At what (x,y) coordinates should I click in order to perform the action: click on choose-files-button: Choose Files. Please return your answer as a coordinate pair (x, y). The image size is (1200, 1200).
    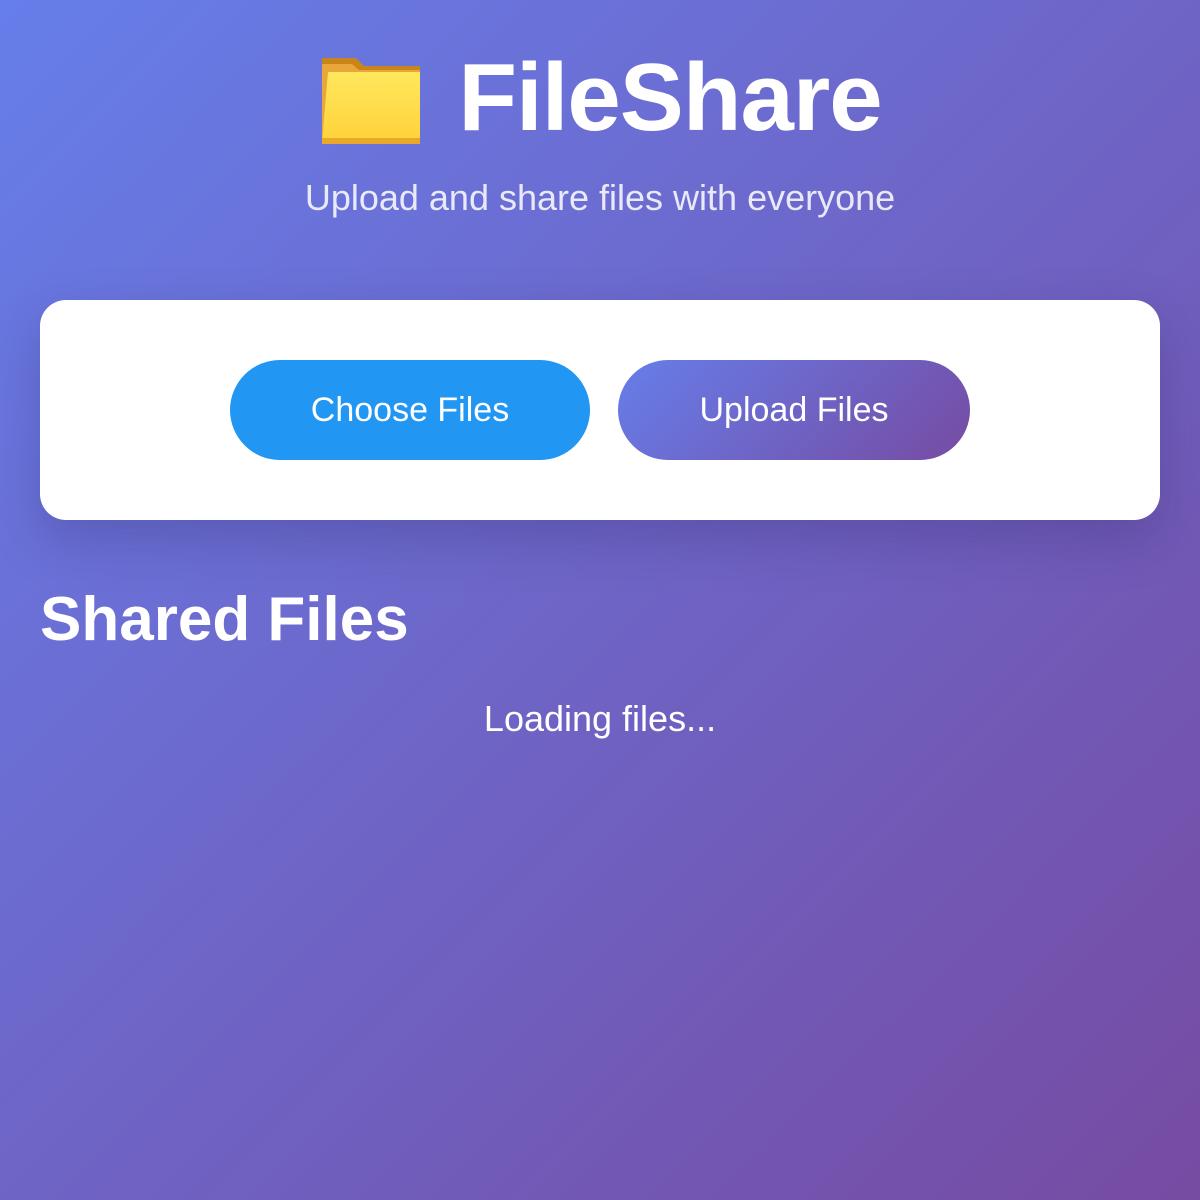
    Looking at the image, I should click on (410, 410).